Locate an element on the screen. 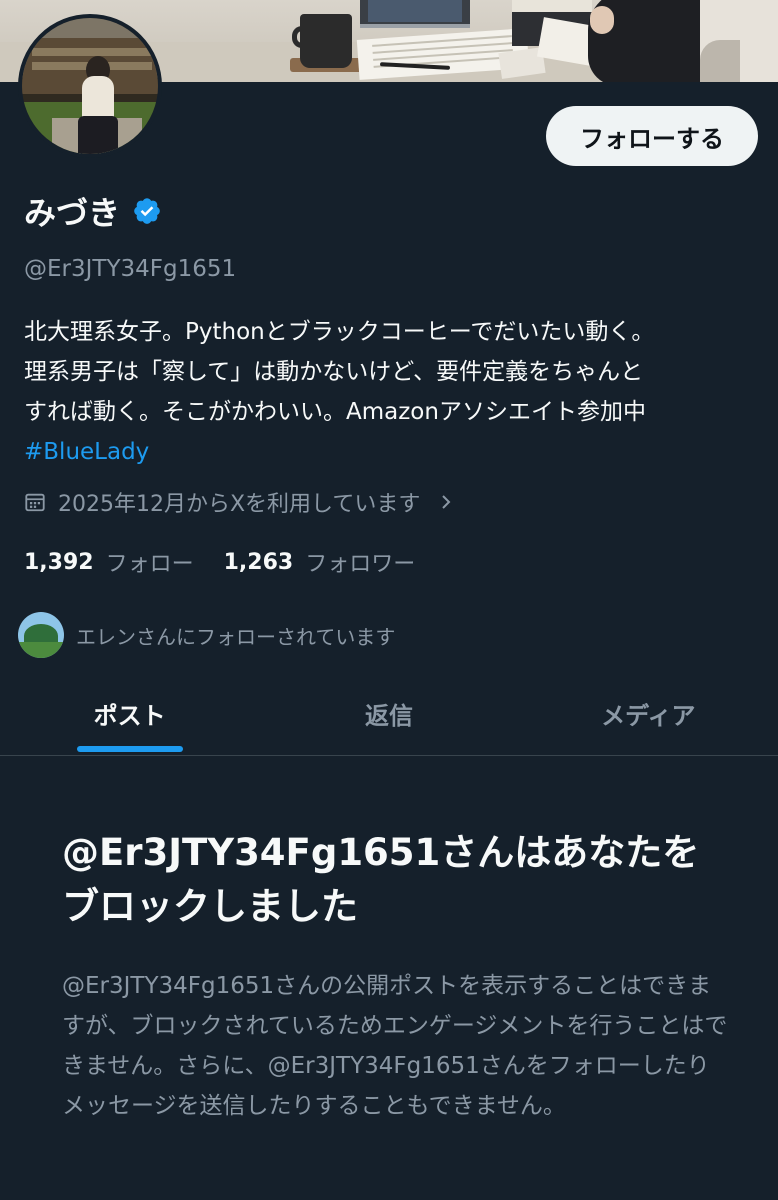 This screenshot has width=778, height=1200. profile-tabs: ポスト 返信 メディア is located at coordinates (389, 718).